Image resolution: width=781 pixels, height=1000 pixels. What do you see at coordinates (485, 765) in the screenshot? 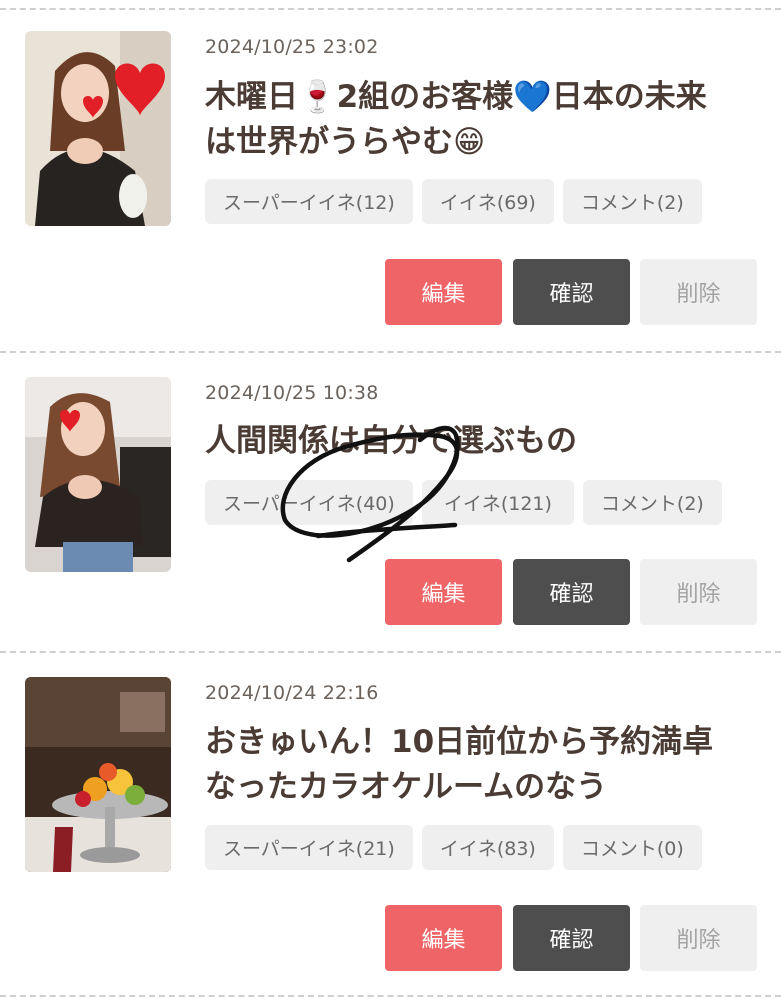
I see `post-title: おきゅいん！10日前位から予約満卓 なったカラオケルームのなう` at bounding box center [485, 765].